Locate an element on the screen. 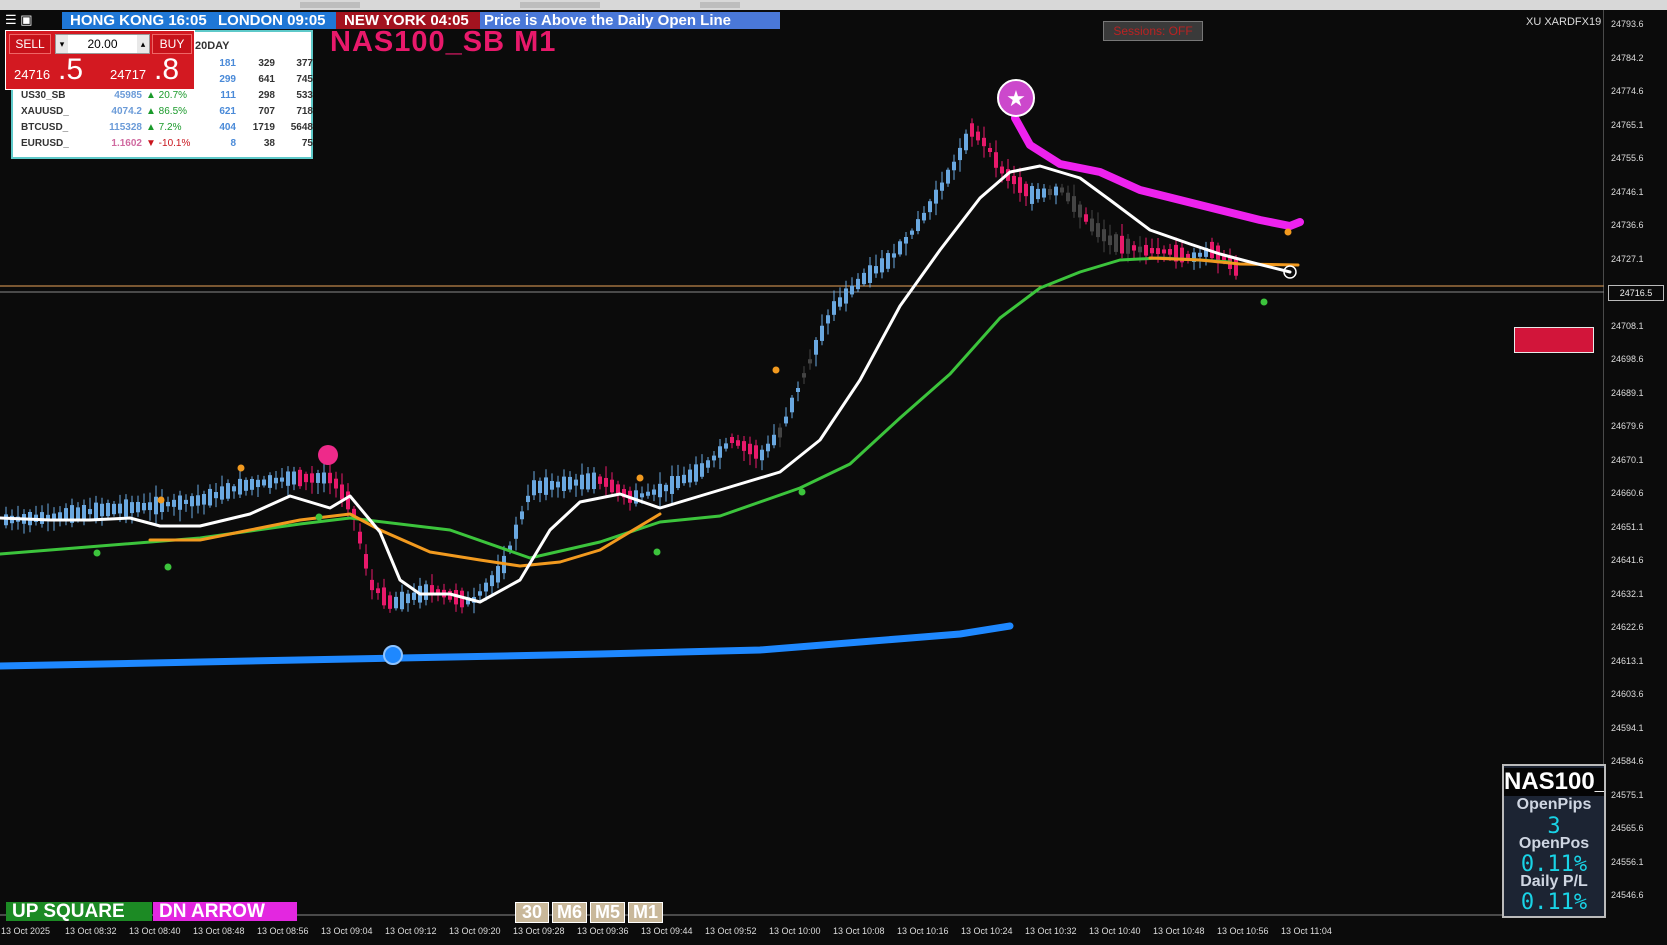 The width and height of the screenshot is (1667, 945). watchlist-cell-c: 533 is located at coordinates (304, 95).